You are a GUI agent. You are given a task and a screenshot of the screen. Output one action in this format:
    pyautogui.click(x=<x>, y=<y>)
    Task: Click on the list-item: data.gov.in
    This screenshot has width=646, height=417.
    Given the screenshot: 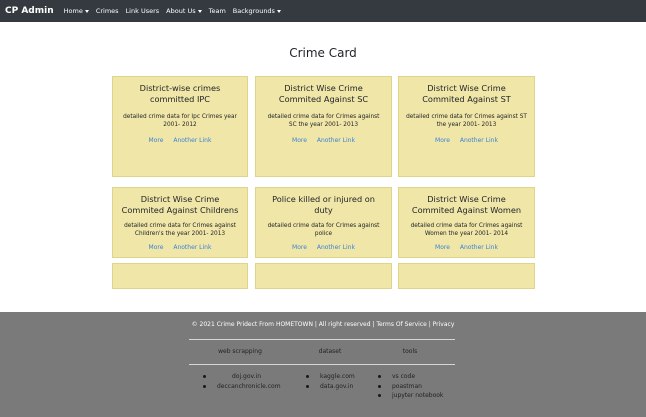 What is the action you would take?
    pyautogui.click(x=341, y=387)
    